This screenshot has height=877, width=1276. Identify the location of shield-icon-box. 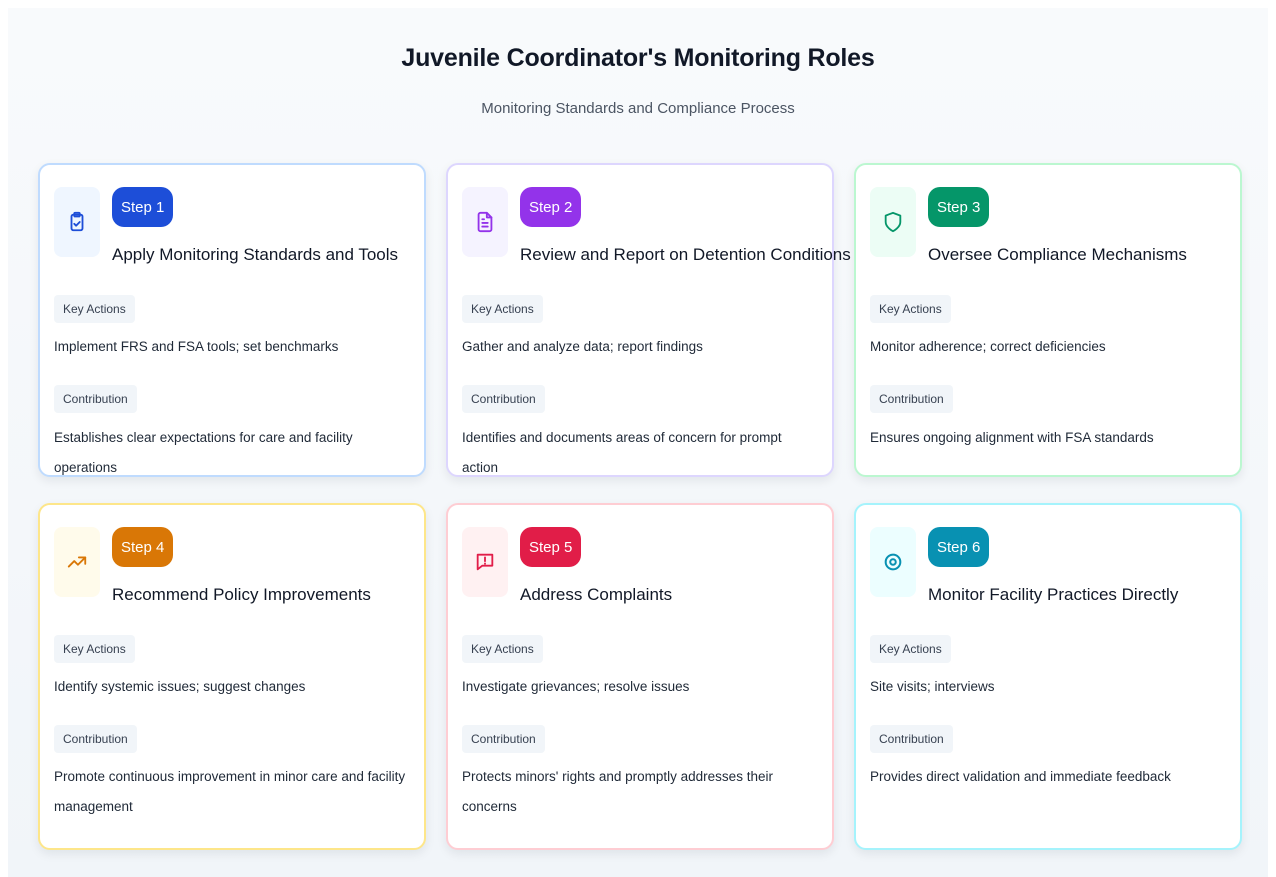
(893, 222).